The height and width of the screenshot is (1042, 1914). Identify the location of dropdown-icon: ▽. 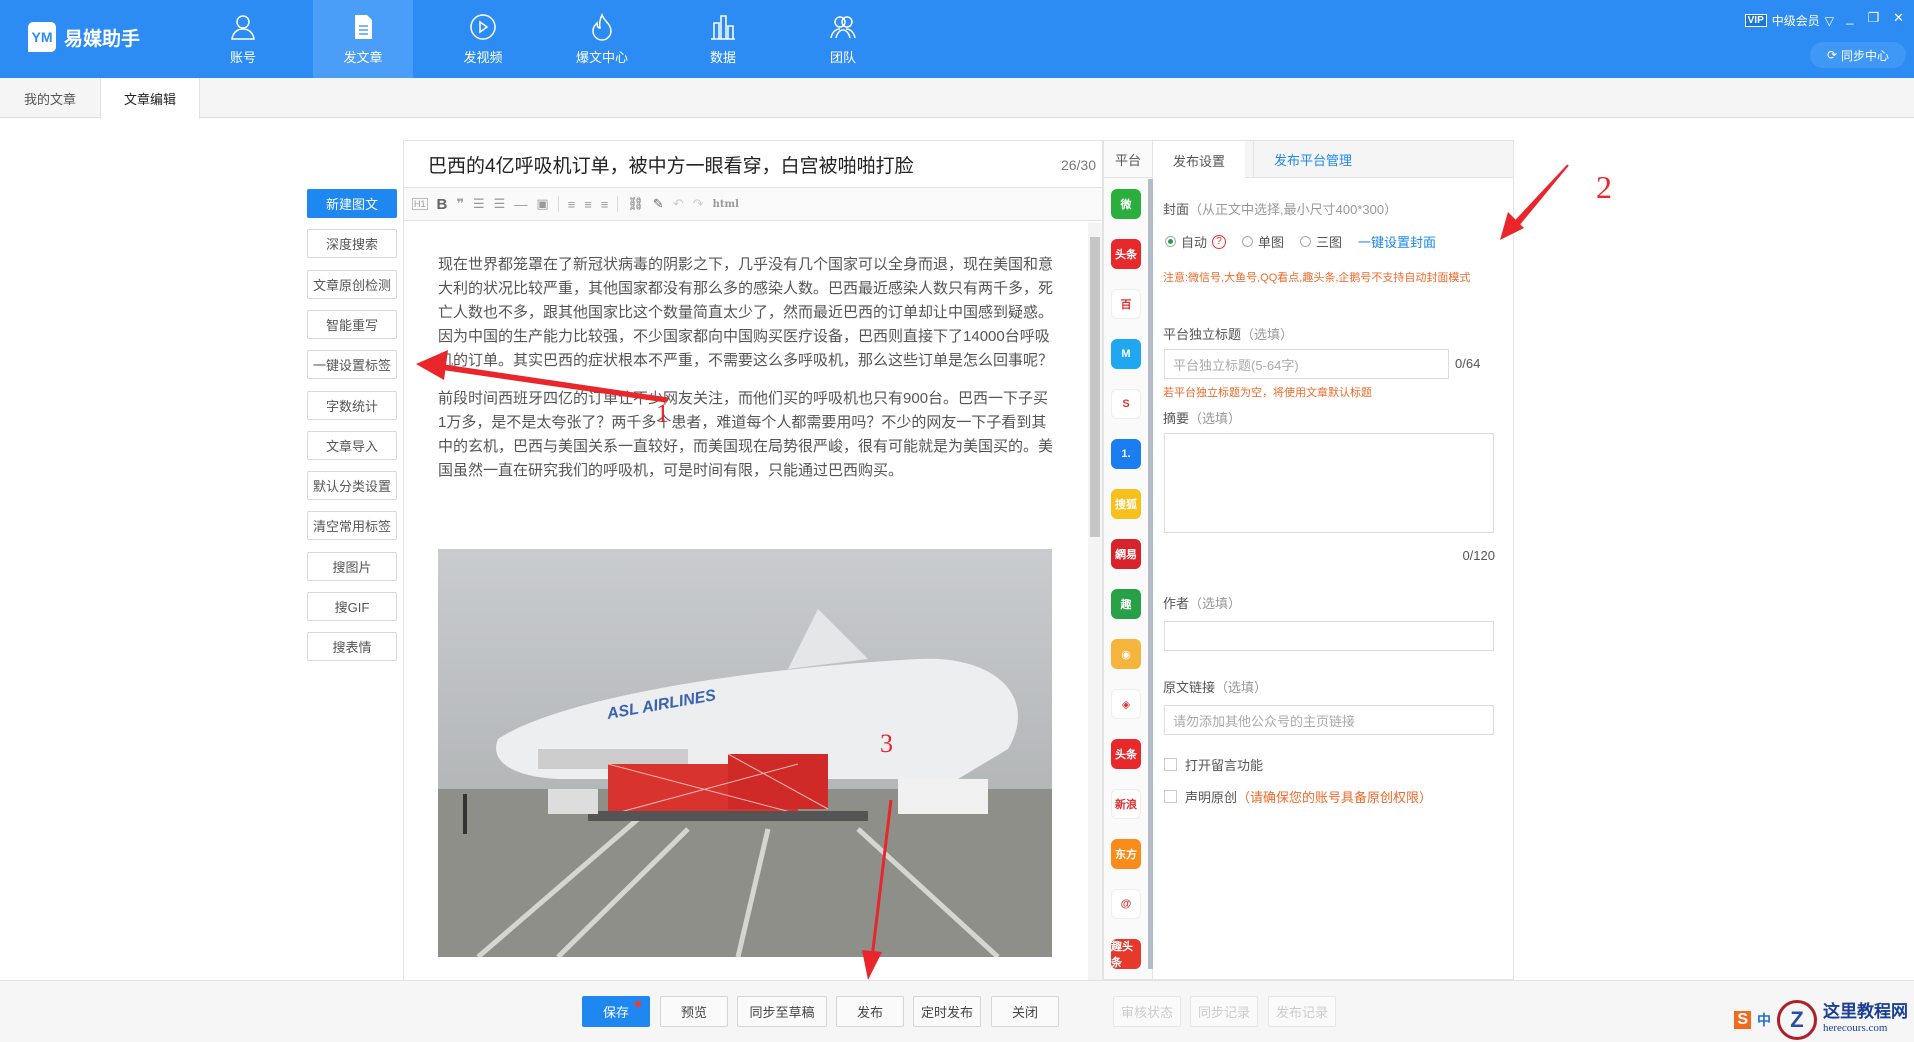
(1829, 21).